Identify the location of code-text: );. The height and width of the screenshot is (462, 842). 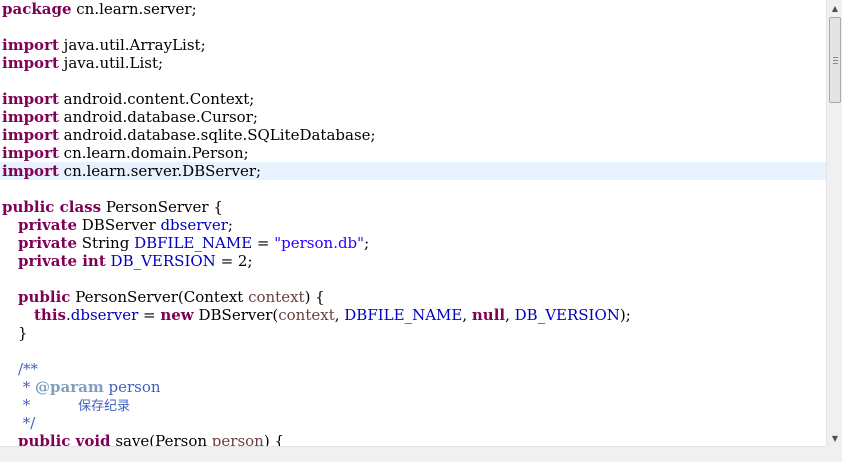
(625, 315).